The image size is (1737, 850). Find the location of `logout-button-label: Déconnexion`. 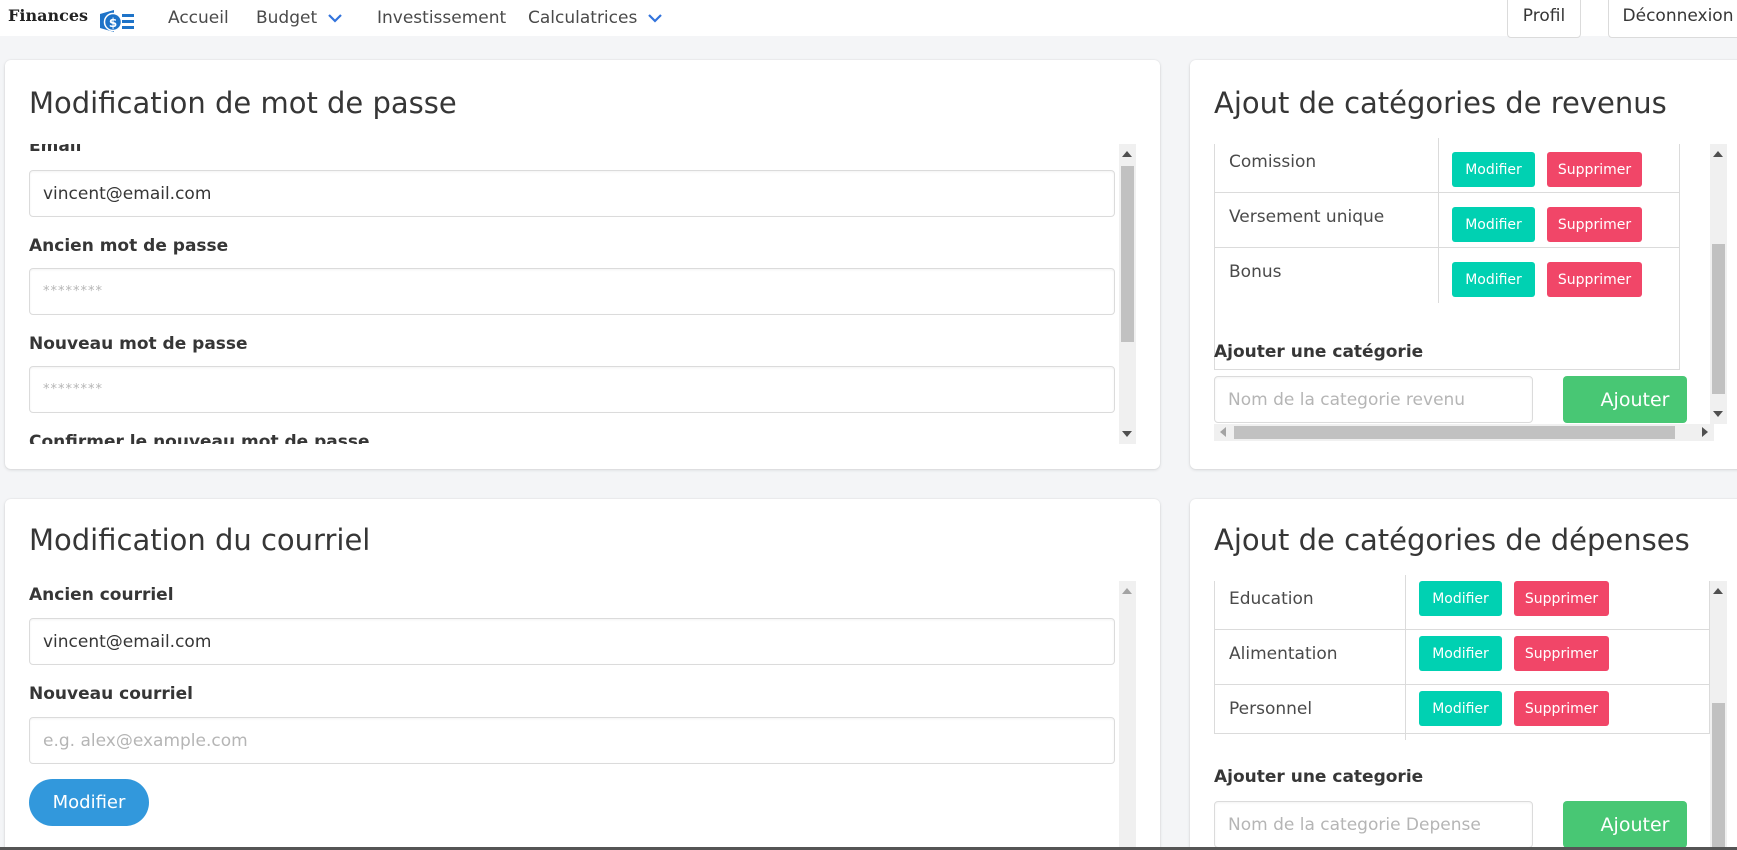

logout-button-label: Déconnexion is located at coordinates (1678, 16).